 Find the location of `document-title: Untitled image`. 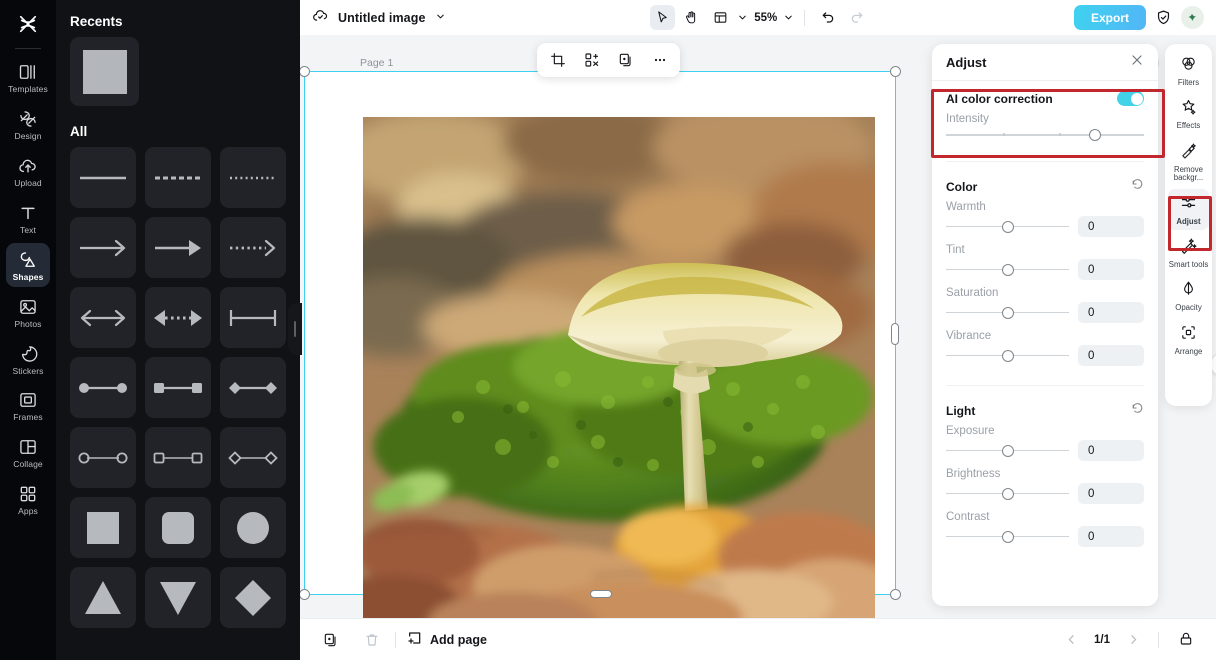

document-title: Untitled image is located at coordinates (382, 18).